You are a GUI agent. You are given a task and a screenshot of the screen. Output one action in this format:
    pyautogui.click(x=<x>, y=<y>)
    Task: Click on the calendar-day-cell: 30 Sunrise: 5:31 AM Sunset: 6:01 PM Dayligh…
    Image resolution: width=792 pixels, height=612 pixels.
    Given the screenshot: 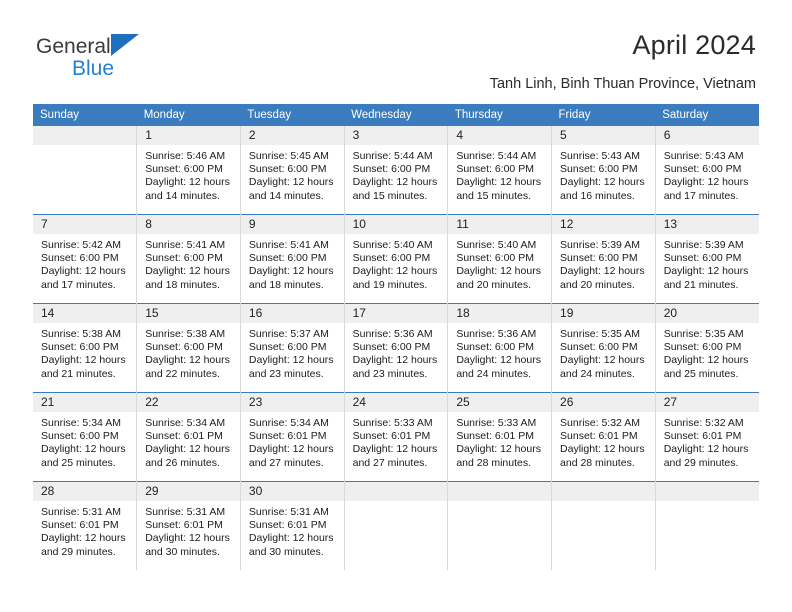 What is the action you would take?
    pyautogui.click(x=292, y=525)
    